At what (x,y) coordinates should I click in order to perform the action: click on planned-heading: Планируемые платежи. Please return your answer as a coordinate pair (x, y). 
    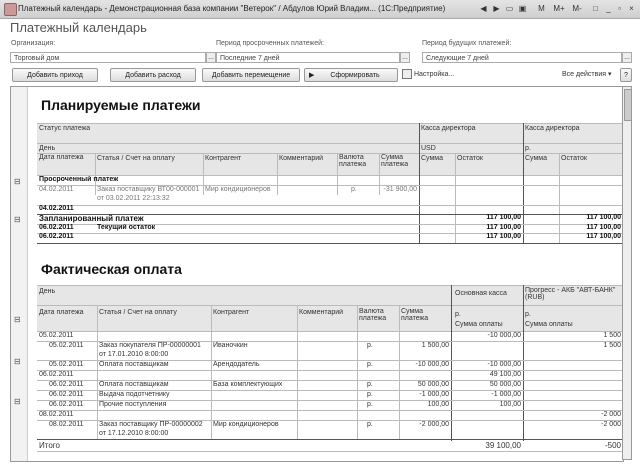
    Looking at the image, I should click on (121, 105).